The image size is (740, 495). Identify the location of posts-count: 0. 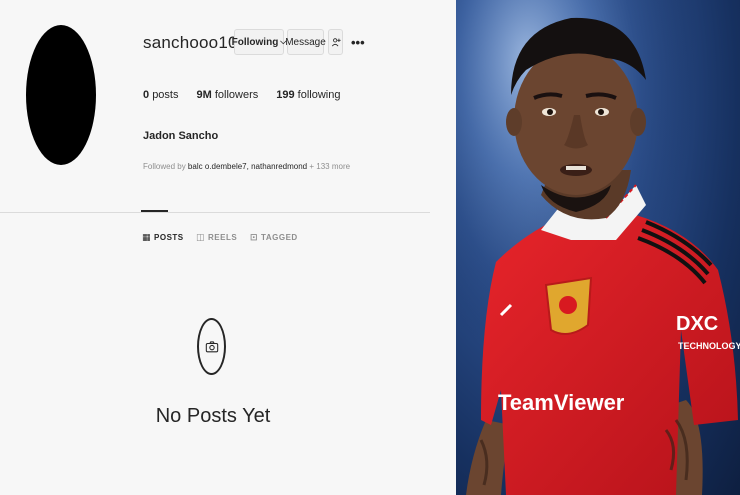
(146, 95).